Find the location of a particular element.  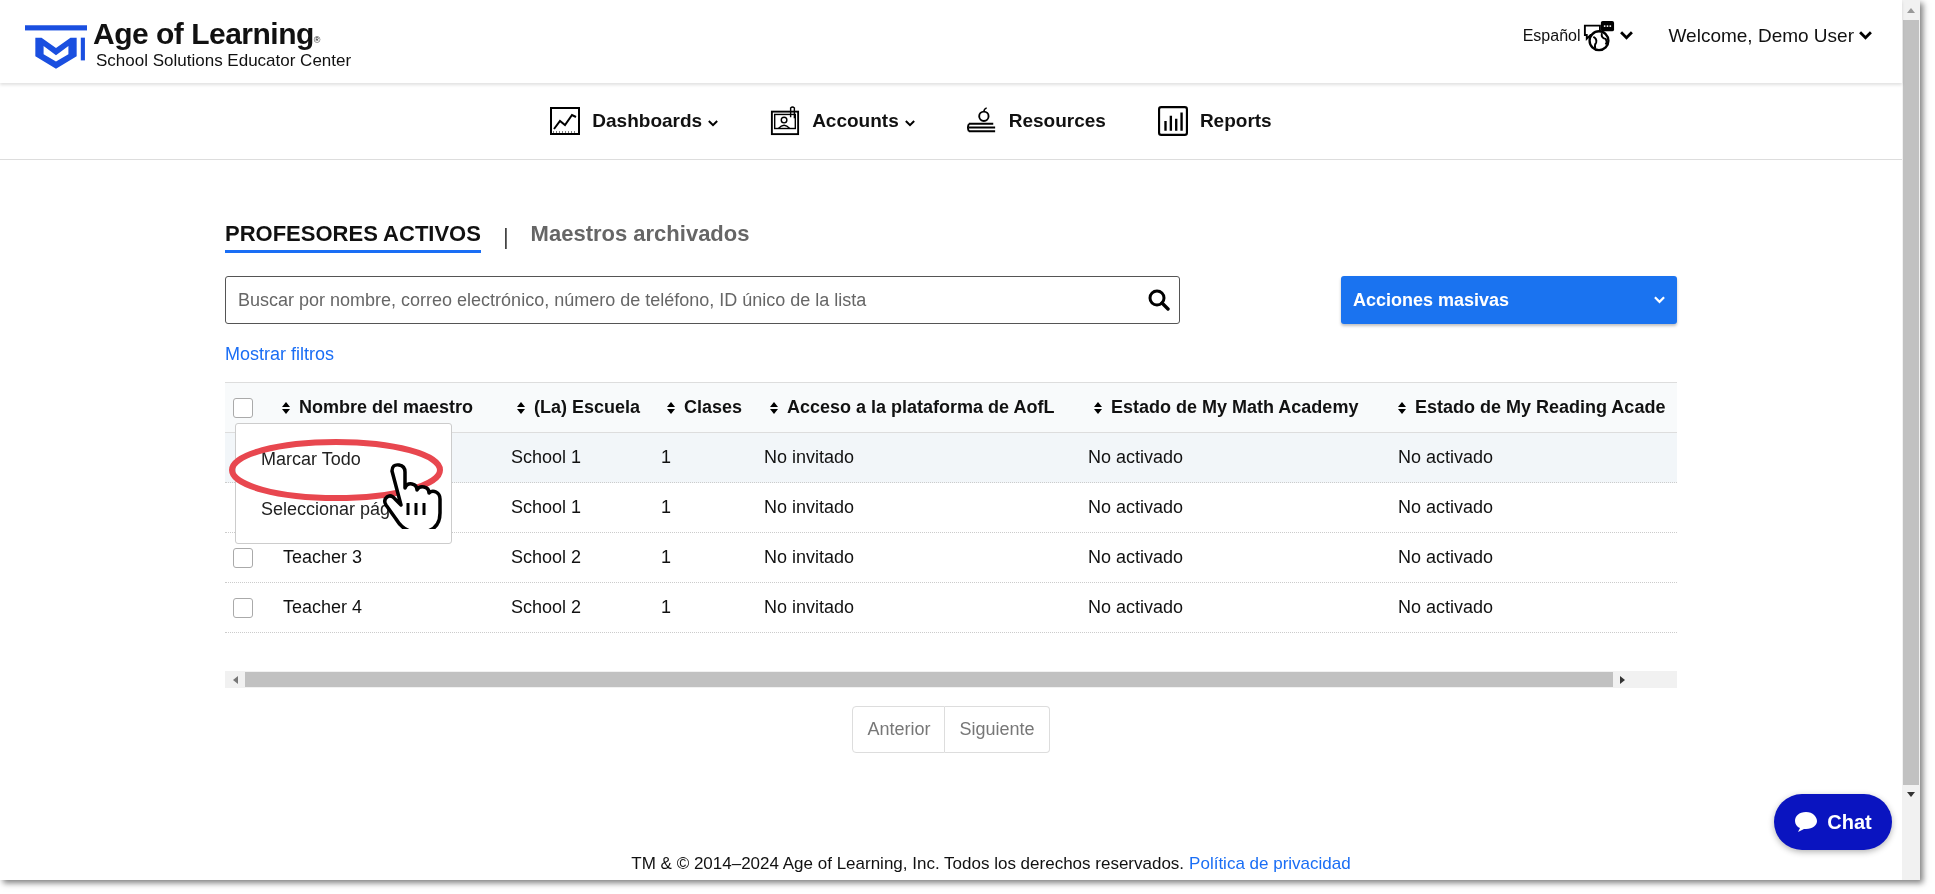

brand-subtitle: School Solutions Educator Center is located at coordinates (224, 60).